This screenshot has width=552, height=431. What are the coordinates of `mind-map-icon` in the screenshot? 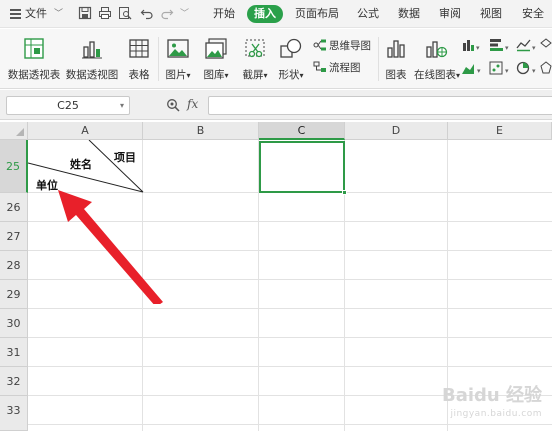 It's located at (319, 45).